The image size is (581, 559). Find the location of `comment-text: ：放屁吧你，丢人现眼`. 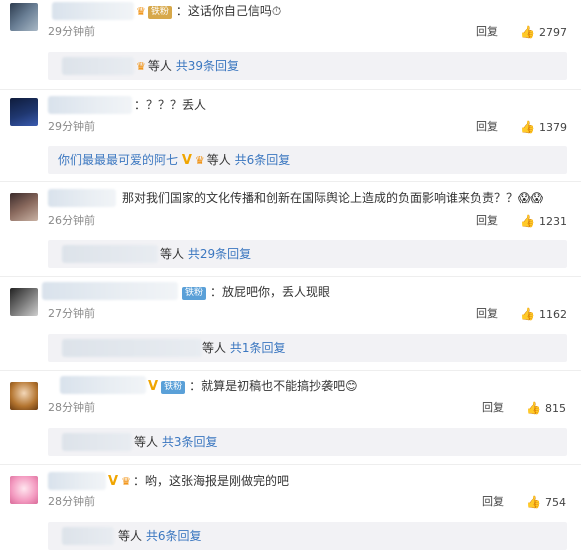

comment-text: ：放屁吧你，丢人现眼 is located at coordinates (270, 292).